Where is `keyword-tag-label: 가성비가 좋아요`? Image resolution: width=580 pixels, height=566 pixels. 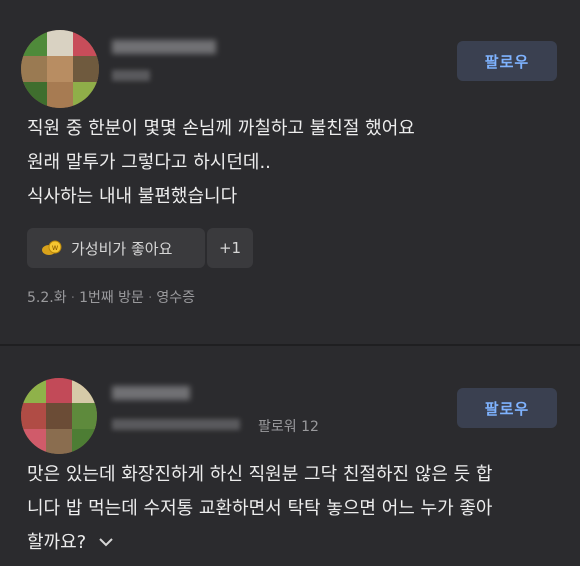
keyword-tag-label: 가성비가 좋아요 is located at coordinates (122, 248).